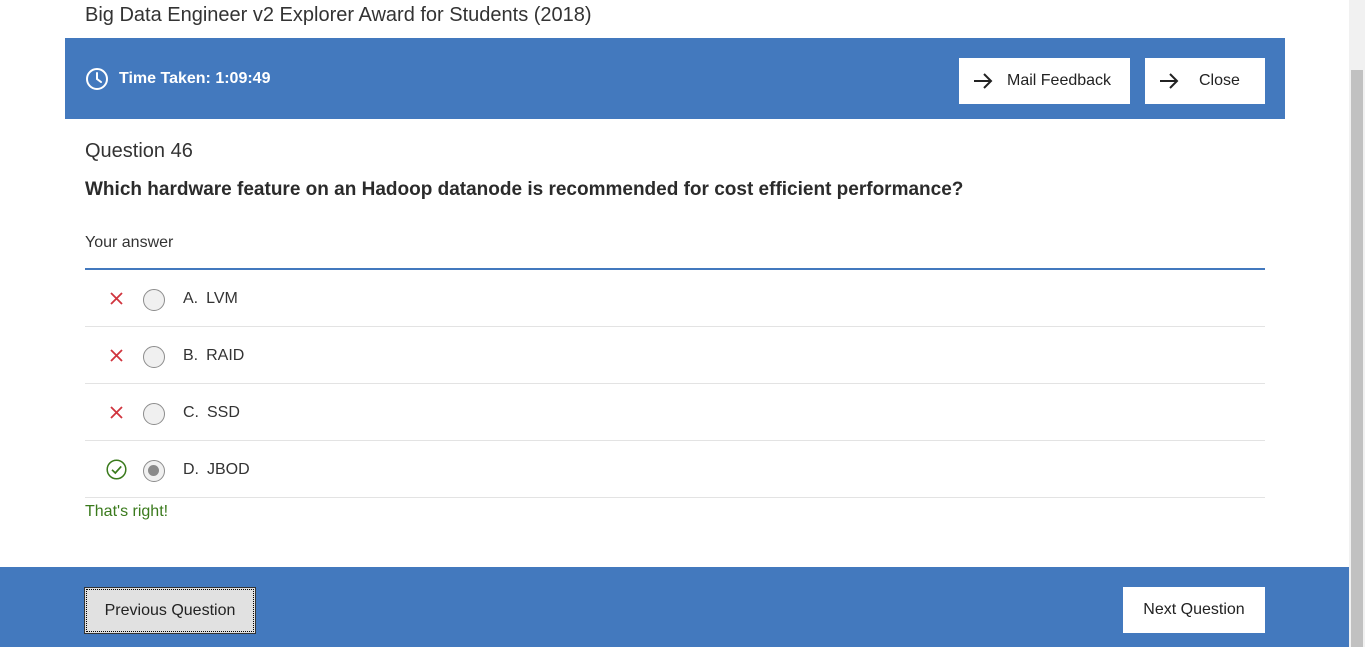 The height and width of the screenshot is (647, 1365). I want to click on question-number: Question 46, so click(139, 151).